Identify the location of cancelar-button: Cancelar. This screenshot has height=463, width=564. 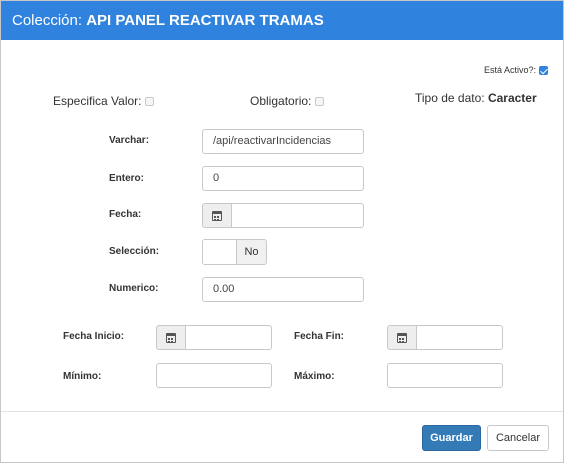
(518, 438).